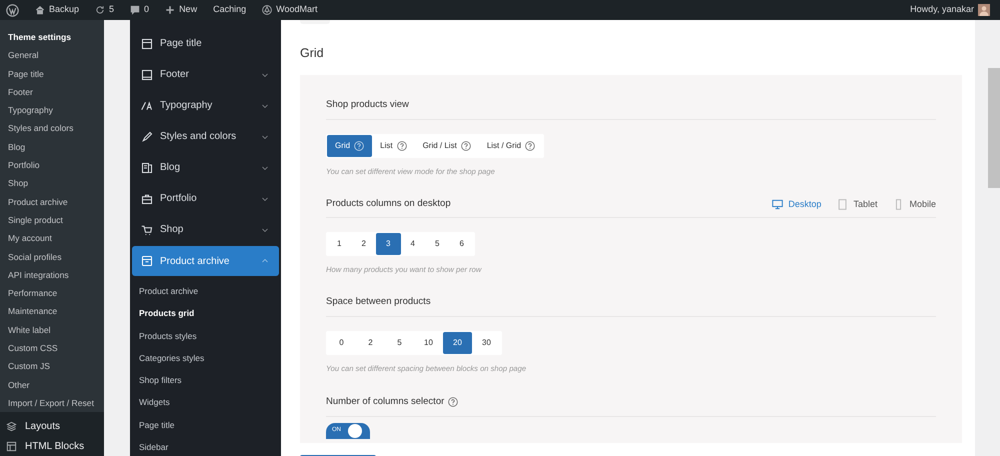  I want to click on field-label: Space between products, so click(378, 302).